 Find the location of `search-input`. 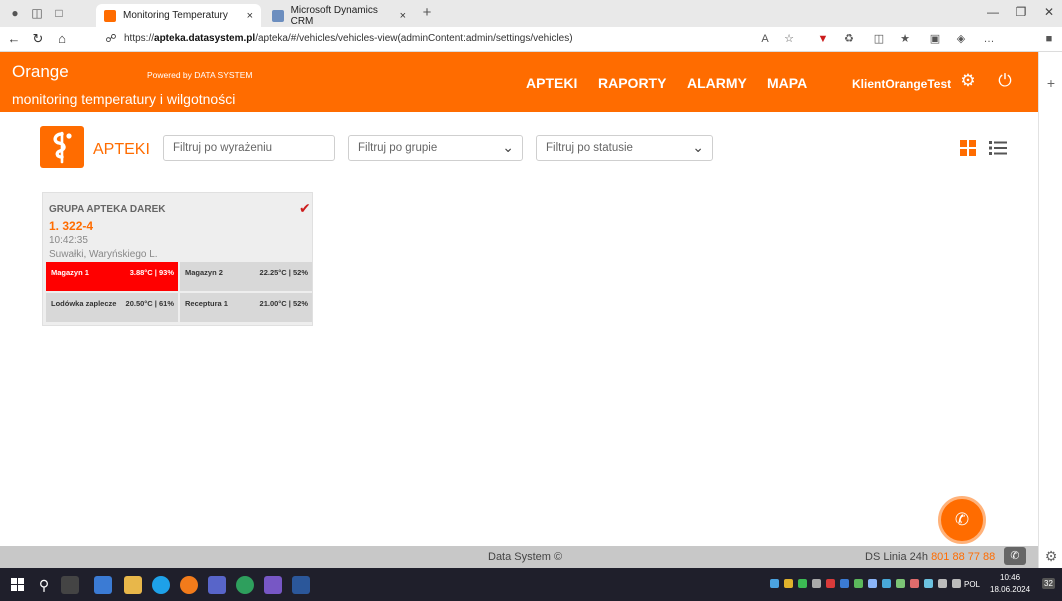

search-input is located at coordinates (249, 148).